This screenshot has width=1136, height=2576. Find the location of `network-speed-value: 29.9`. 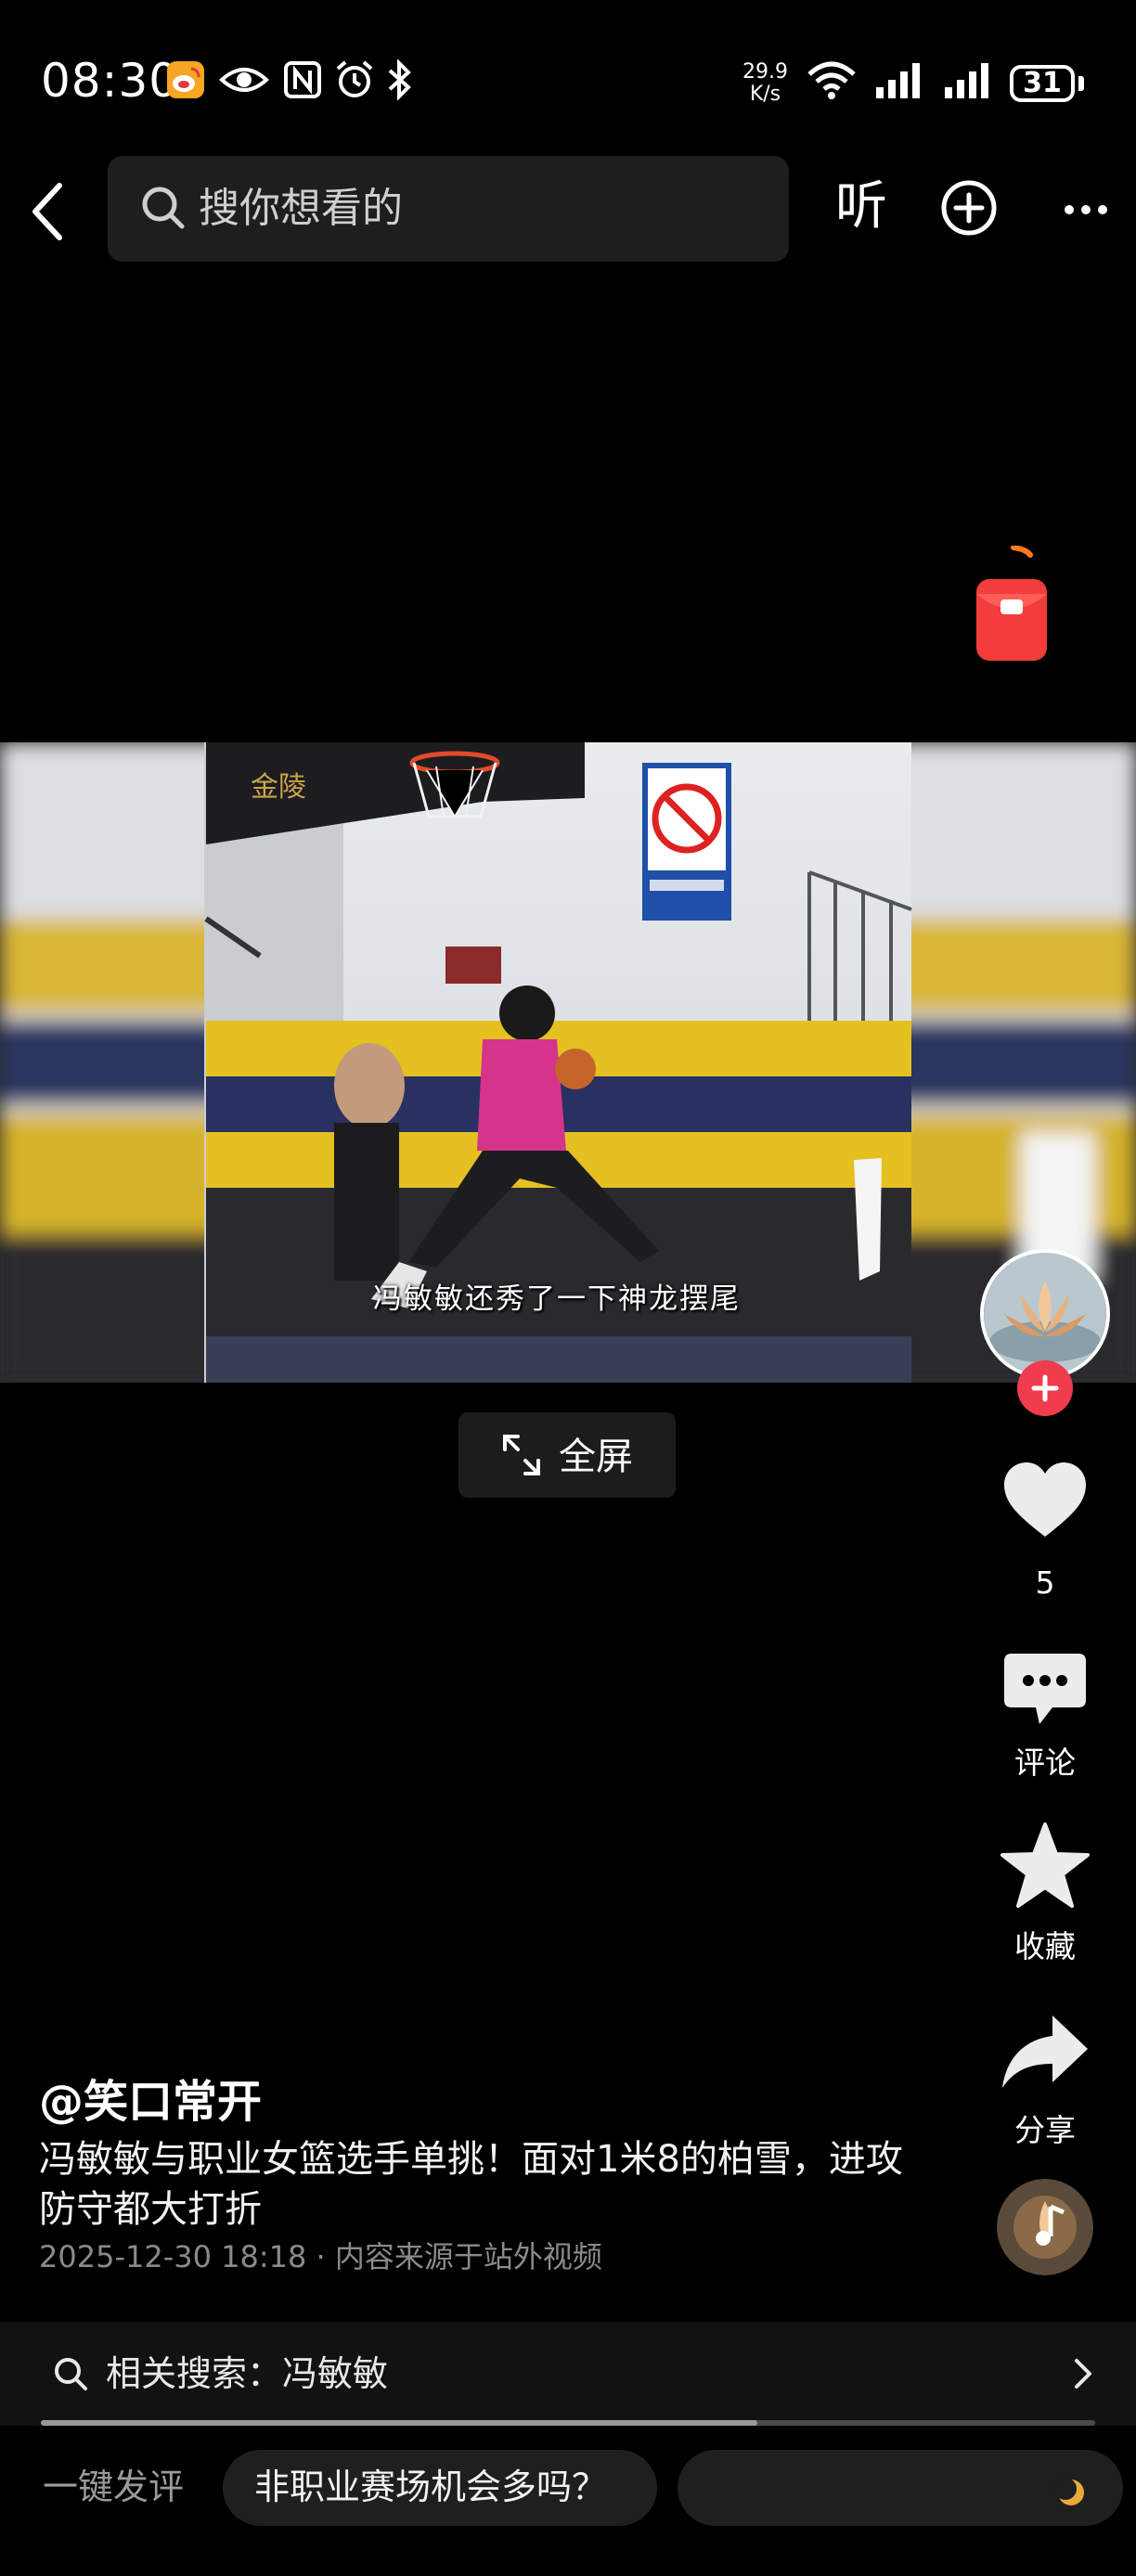

network-speed-value: 29.9 is located at coordinates (765, 72).